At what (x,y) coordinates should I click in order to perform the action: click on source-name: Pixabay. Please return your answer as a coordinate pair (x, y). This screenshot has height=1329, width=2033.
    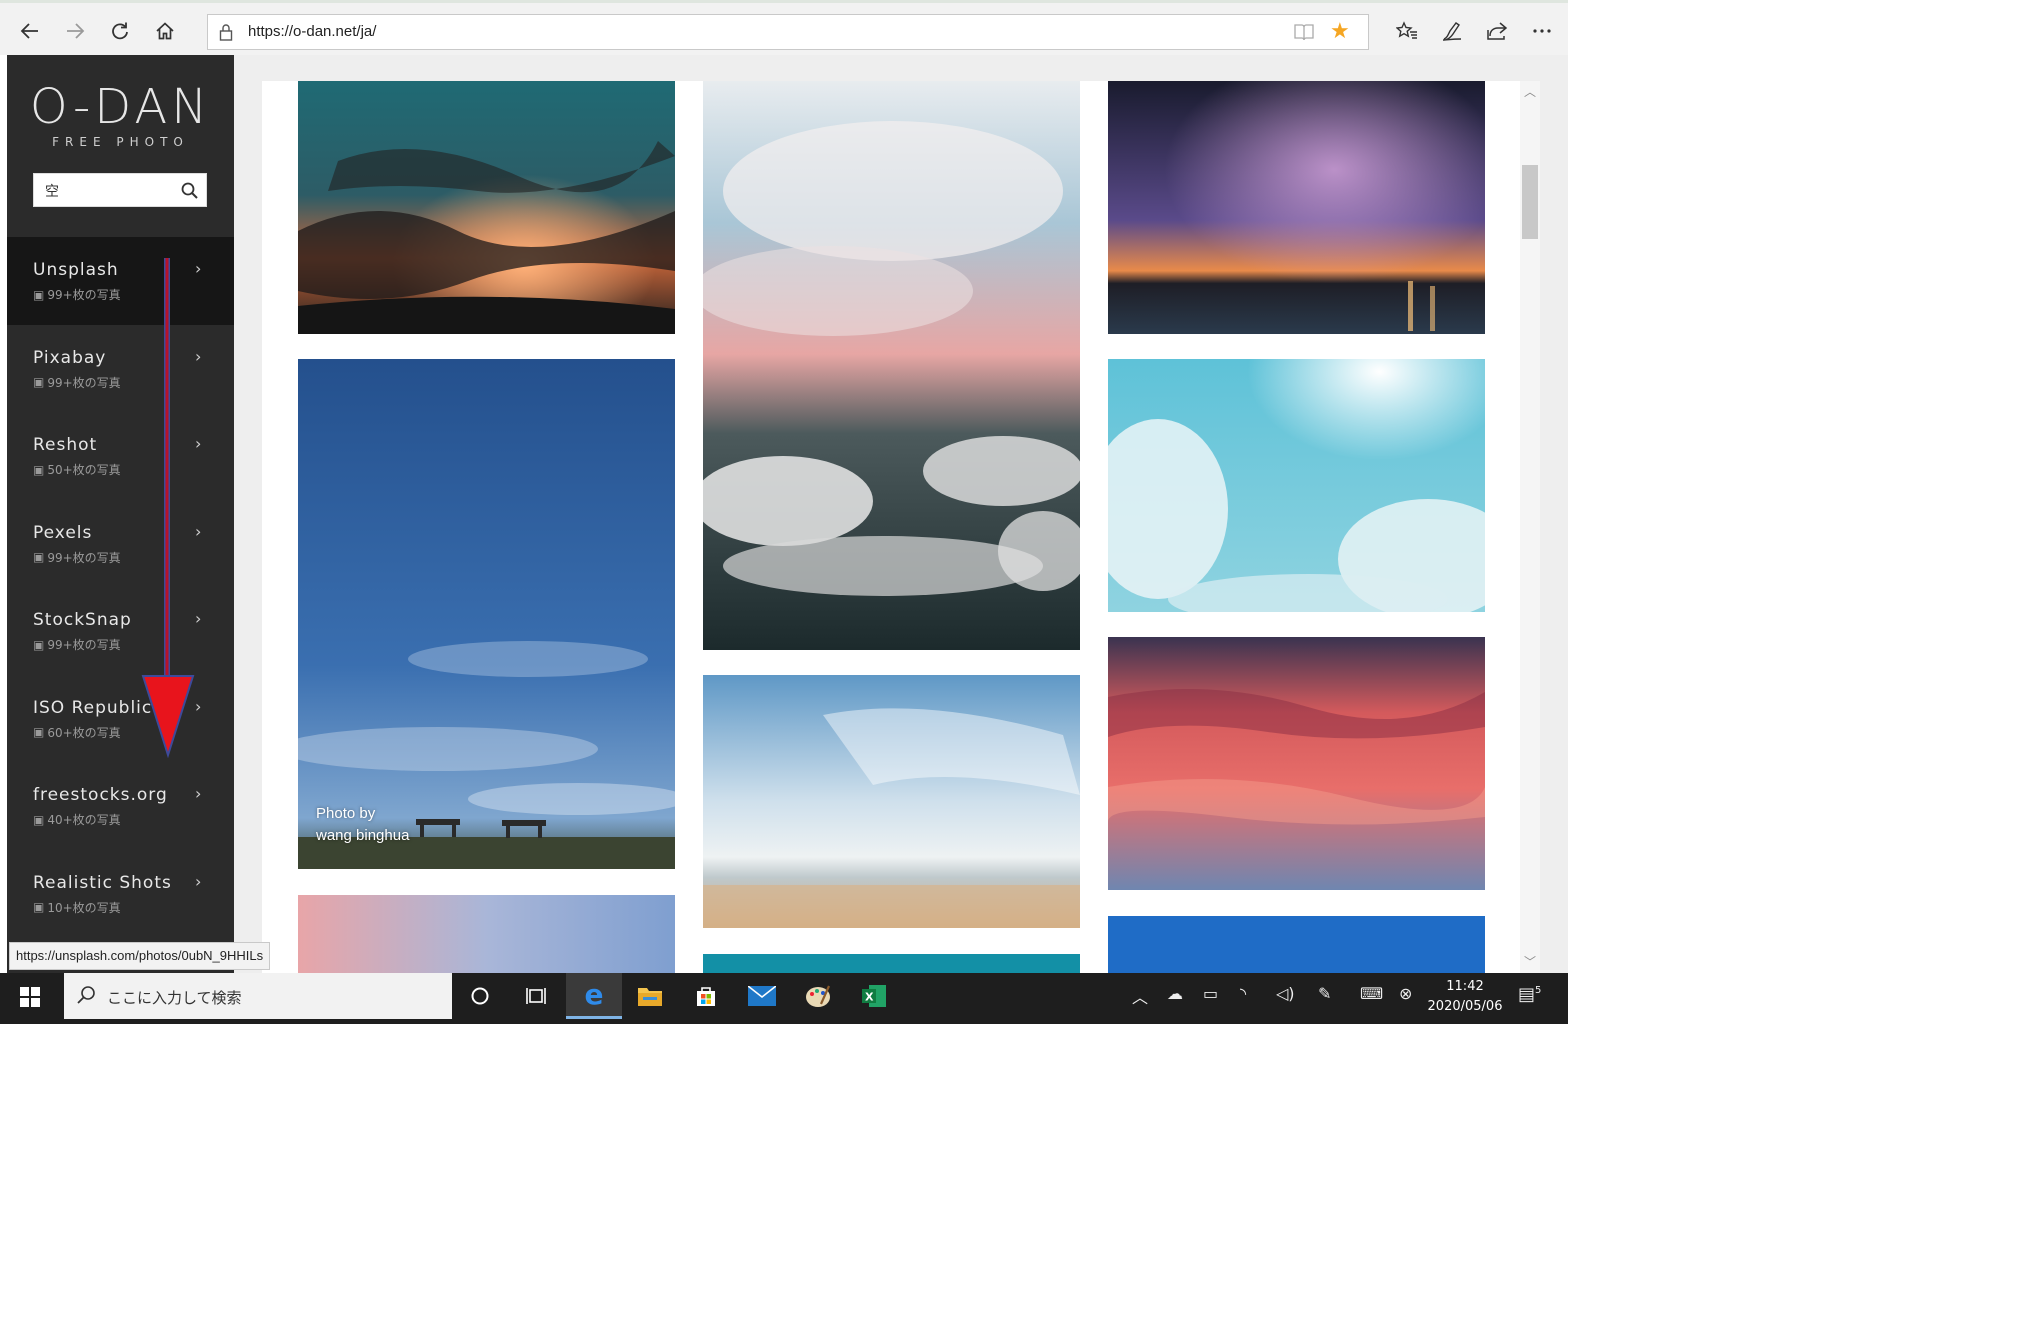
    Looking at the image, I should click on (70, 357).